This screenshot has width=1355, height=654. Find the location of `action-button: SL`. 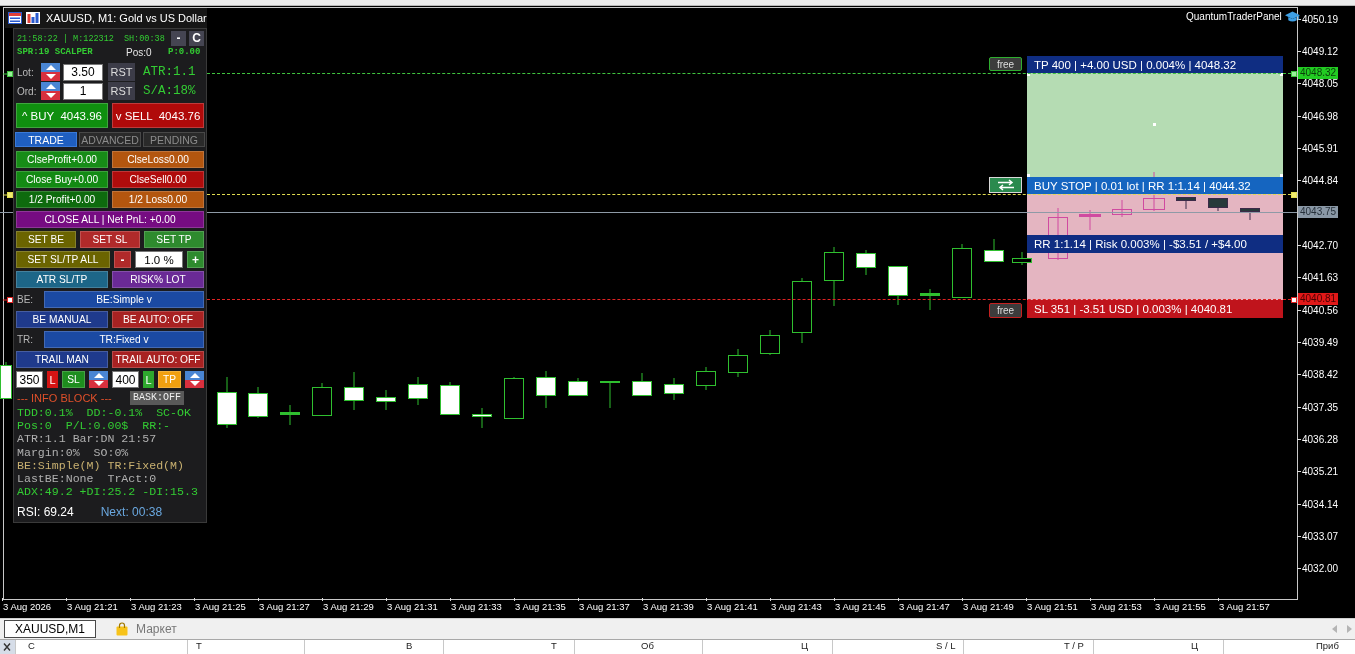

action-button: SL is located at coordinates (73, 379).